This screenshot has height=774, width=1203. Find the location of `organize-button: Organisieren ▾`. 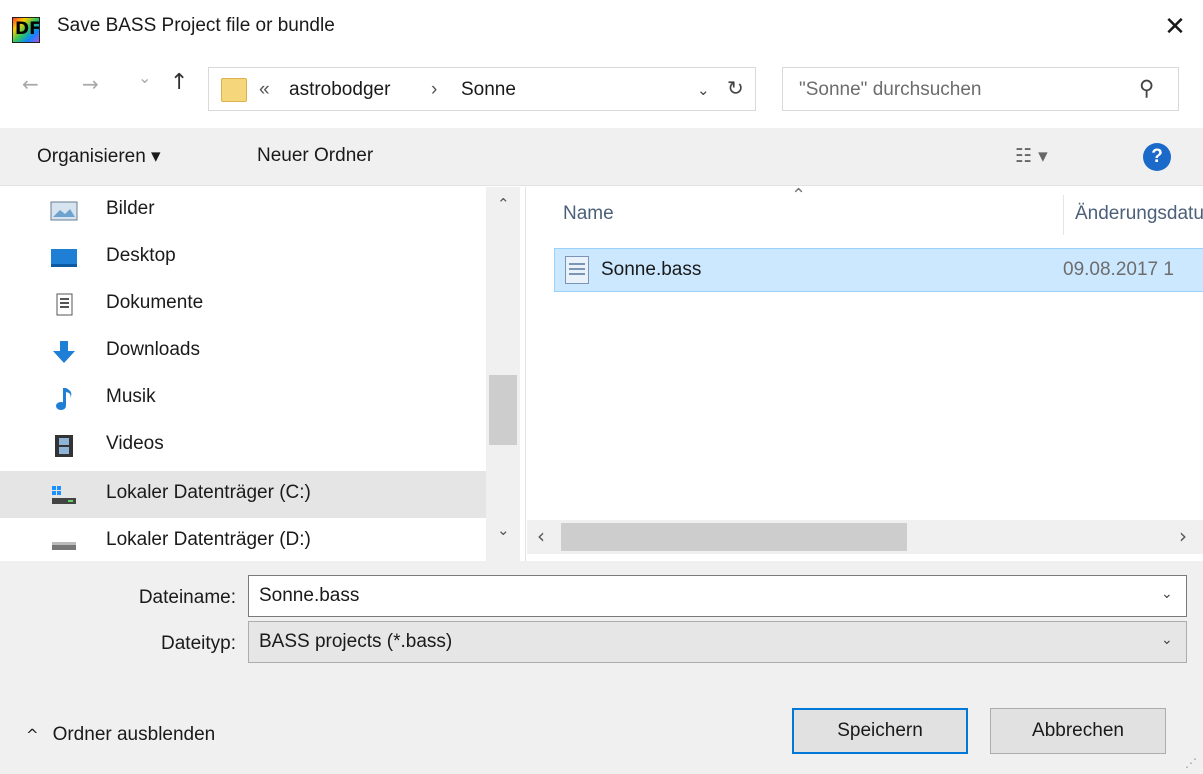

organize-button: Organisieren ▾ is located at coordinates (99, 156).